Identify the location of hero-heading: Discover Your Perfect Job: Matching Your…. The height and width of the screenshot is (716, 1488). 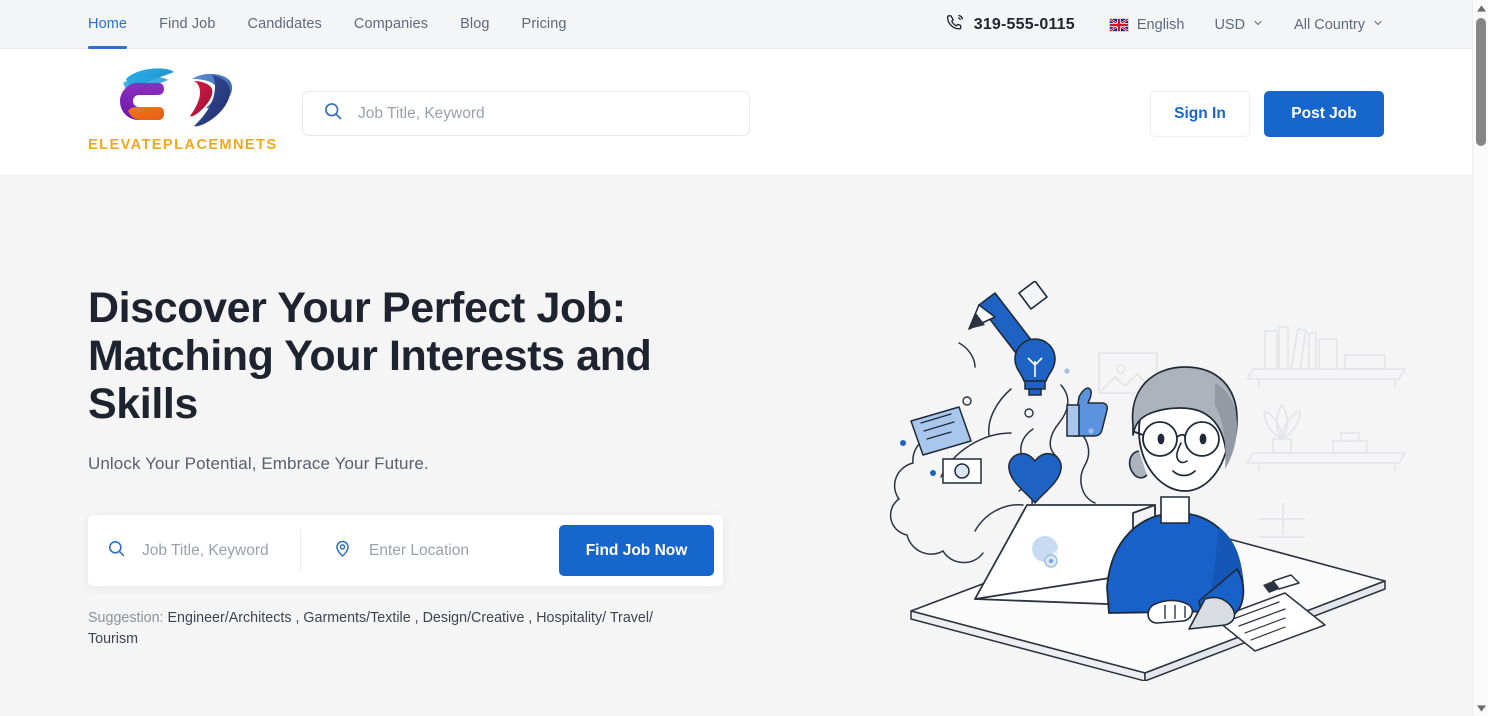
(370, 356).